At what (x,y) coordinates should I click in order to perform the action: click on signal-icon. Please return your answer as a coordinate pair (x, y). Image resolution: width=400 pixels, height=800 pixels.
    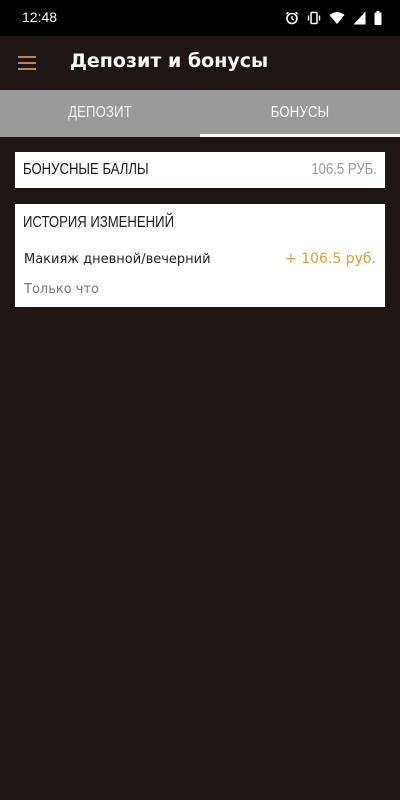
    Looking at the image, I should click on (359, 18).